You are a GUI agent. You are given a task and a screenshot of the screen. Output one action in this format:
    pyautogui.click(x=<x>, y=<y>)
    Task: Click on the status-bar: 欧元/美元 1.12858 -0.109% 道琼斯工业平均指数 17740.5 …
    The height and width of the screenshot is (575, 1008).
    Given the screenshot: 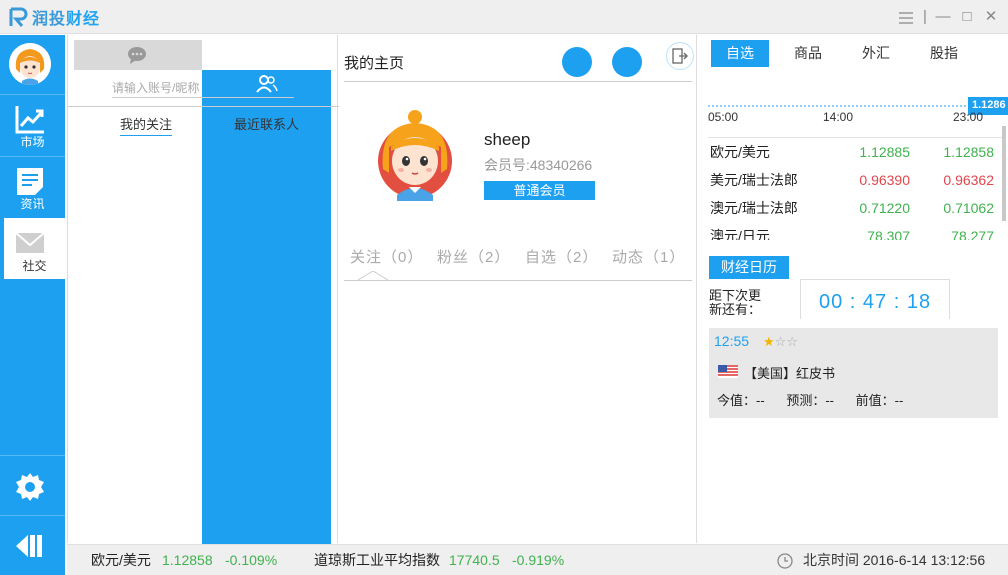 What is the action you would take?
    pyautogui.click(x=537, y=559)
    